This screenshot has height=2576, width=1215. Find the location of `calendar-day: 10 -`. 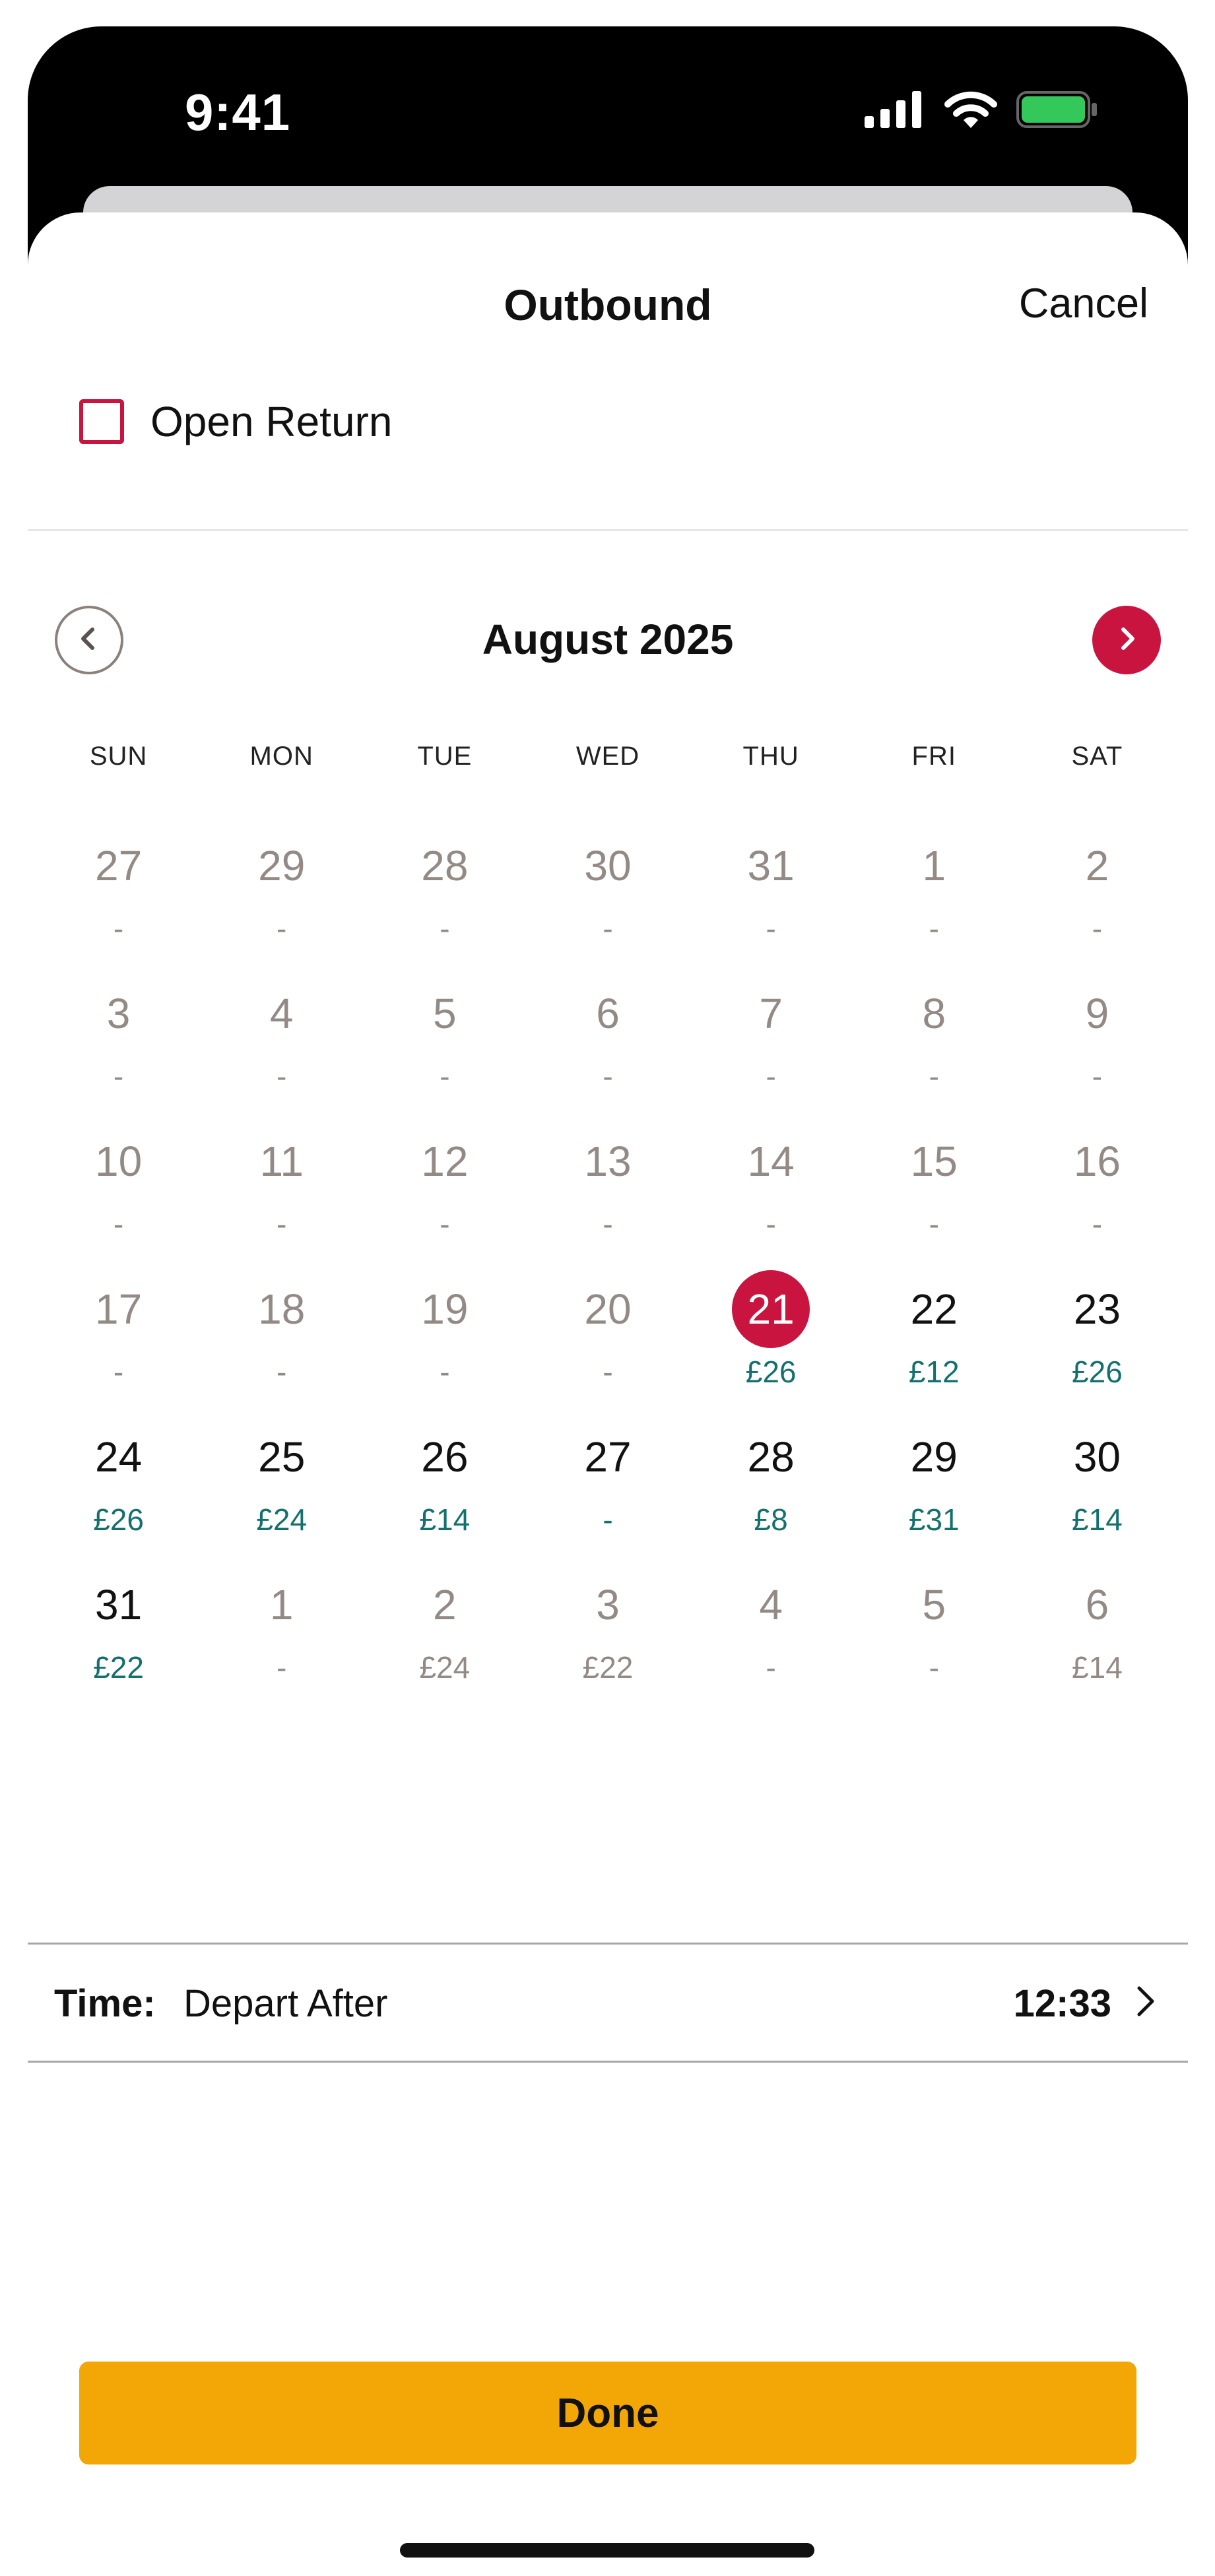

calendar-day: 10 - is located at coordinates (119, 1196).